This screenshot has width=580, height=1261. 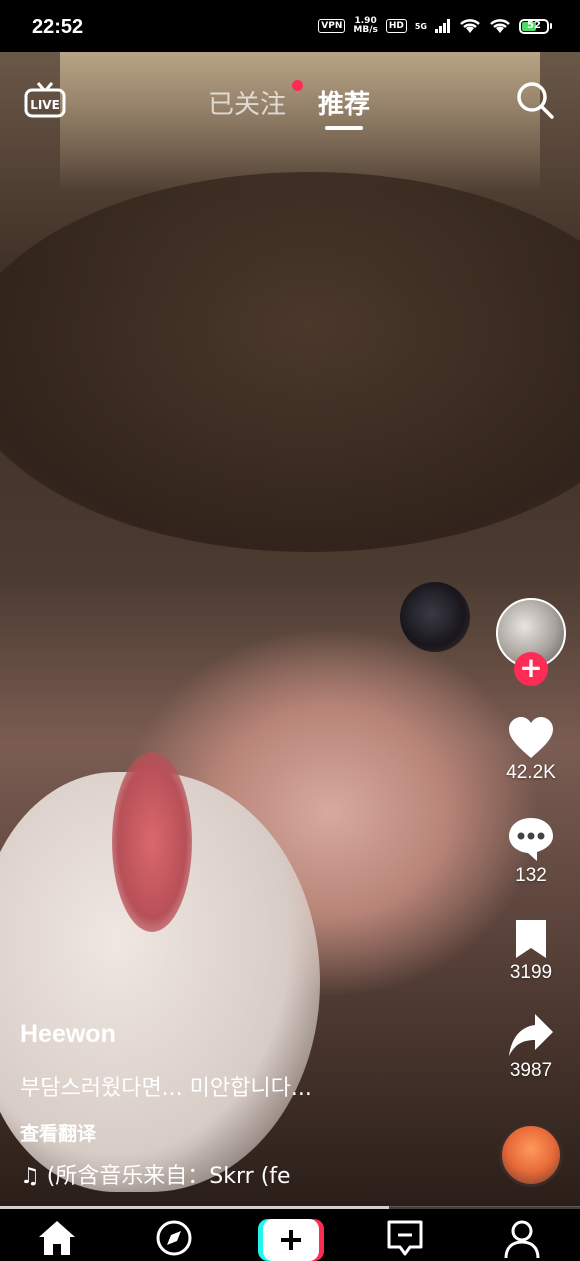 I want to click on signal-icon, so click(x=442, y=26).